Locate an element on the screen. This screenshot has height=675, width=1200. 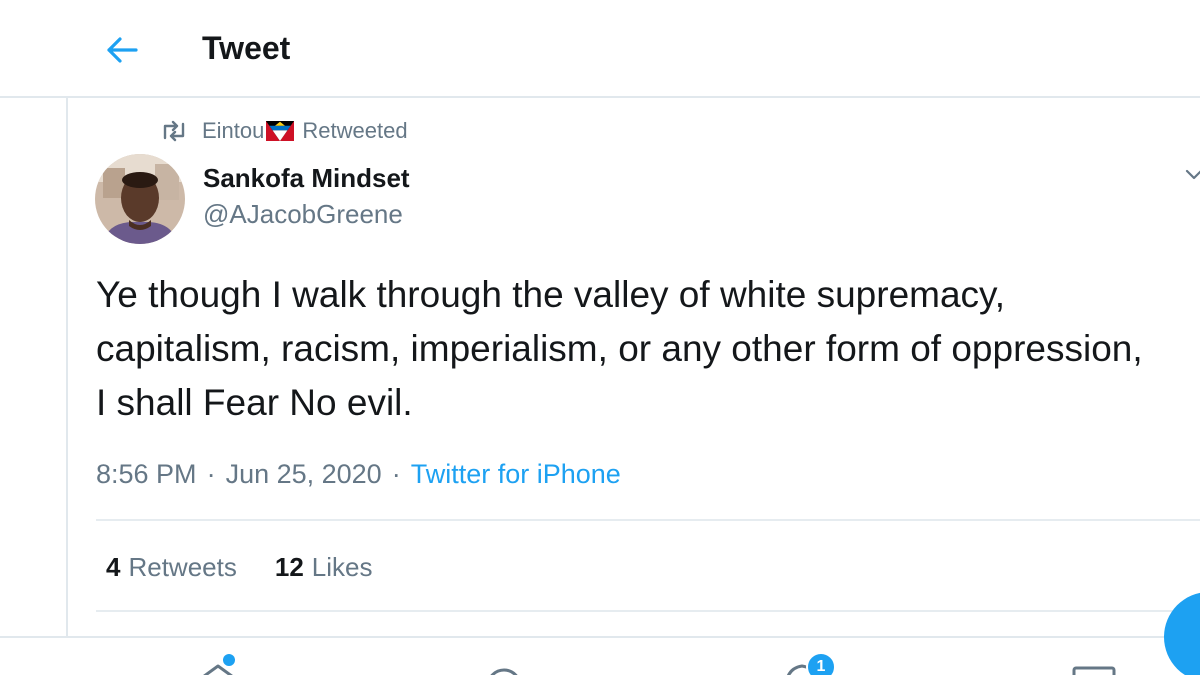
antigua-barbuda-flag-icon is located at coordinates (280, 131).